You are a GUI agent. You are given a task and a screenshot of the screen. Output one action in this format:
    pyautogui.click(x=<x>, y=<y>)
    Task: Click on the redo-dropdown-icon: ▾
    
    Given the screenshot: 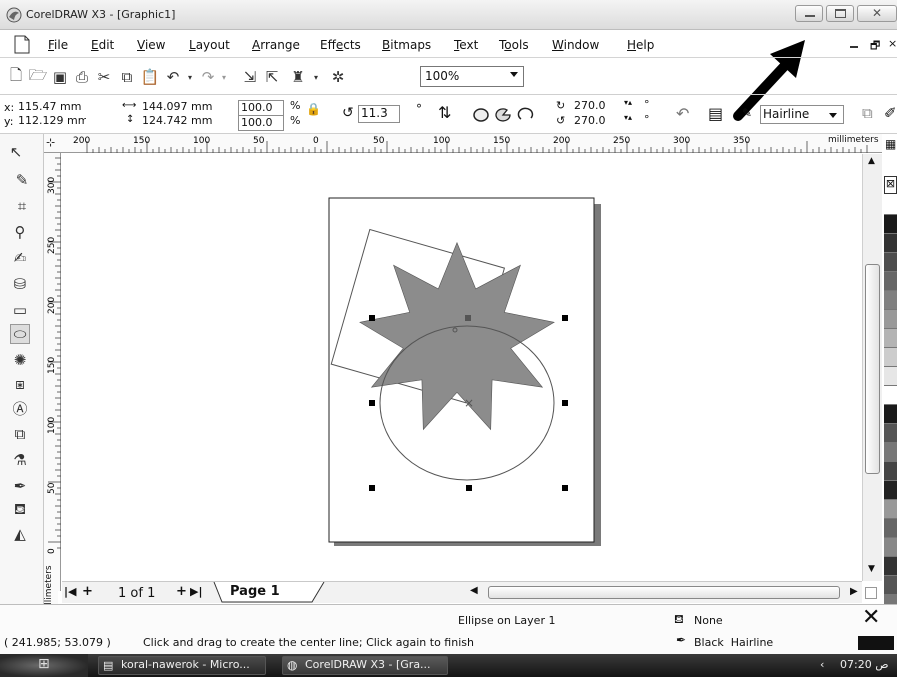 What is the action you would take?
    pyautogui.click(x=224, y=77)
    